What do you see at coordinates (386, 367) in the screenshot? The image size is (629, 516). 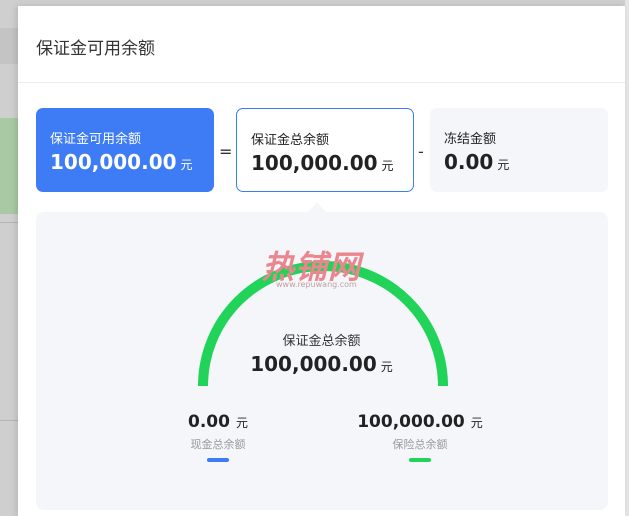 I see `gauge-amount-unit: 元` at bounding box center [386, 367].